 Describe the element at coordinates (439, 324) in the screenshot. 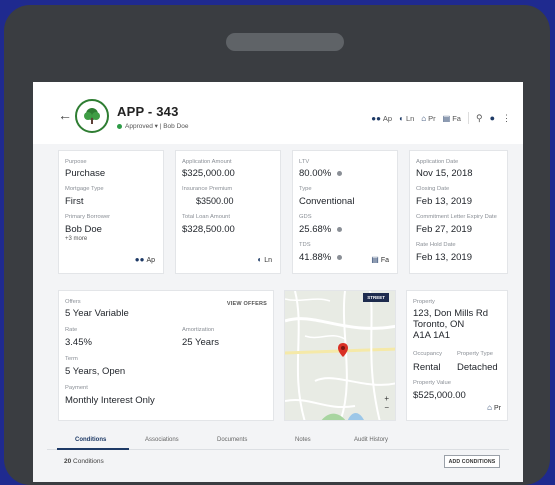

I see `property-line2: Toronto, ON` at that location.